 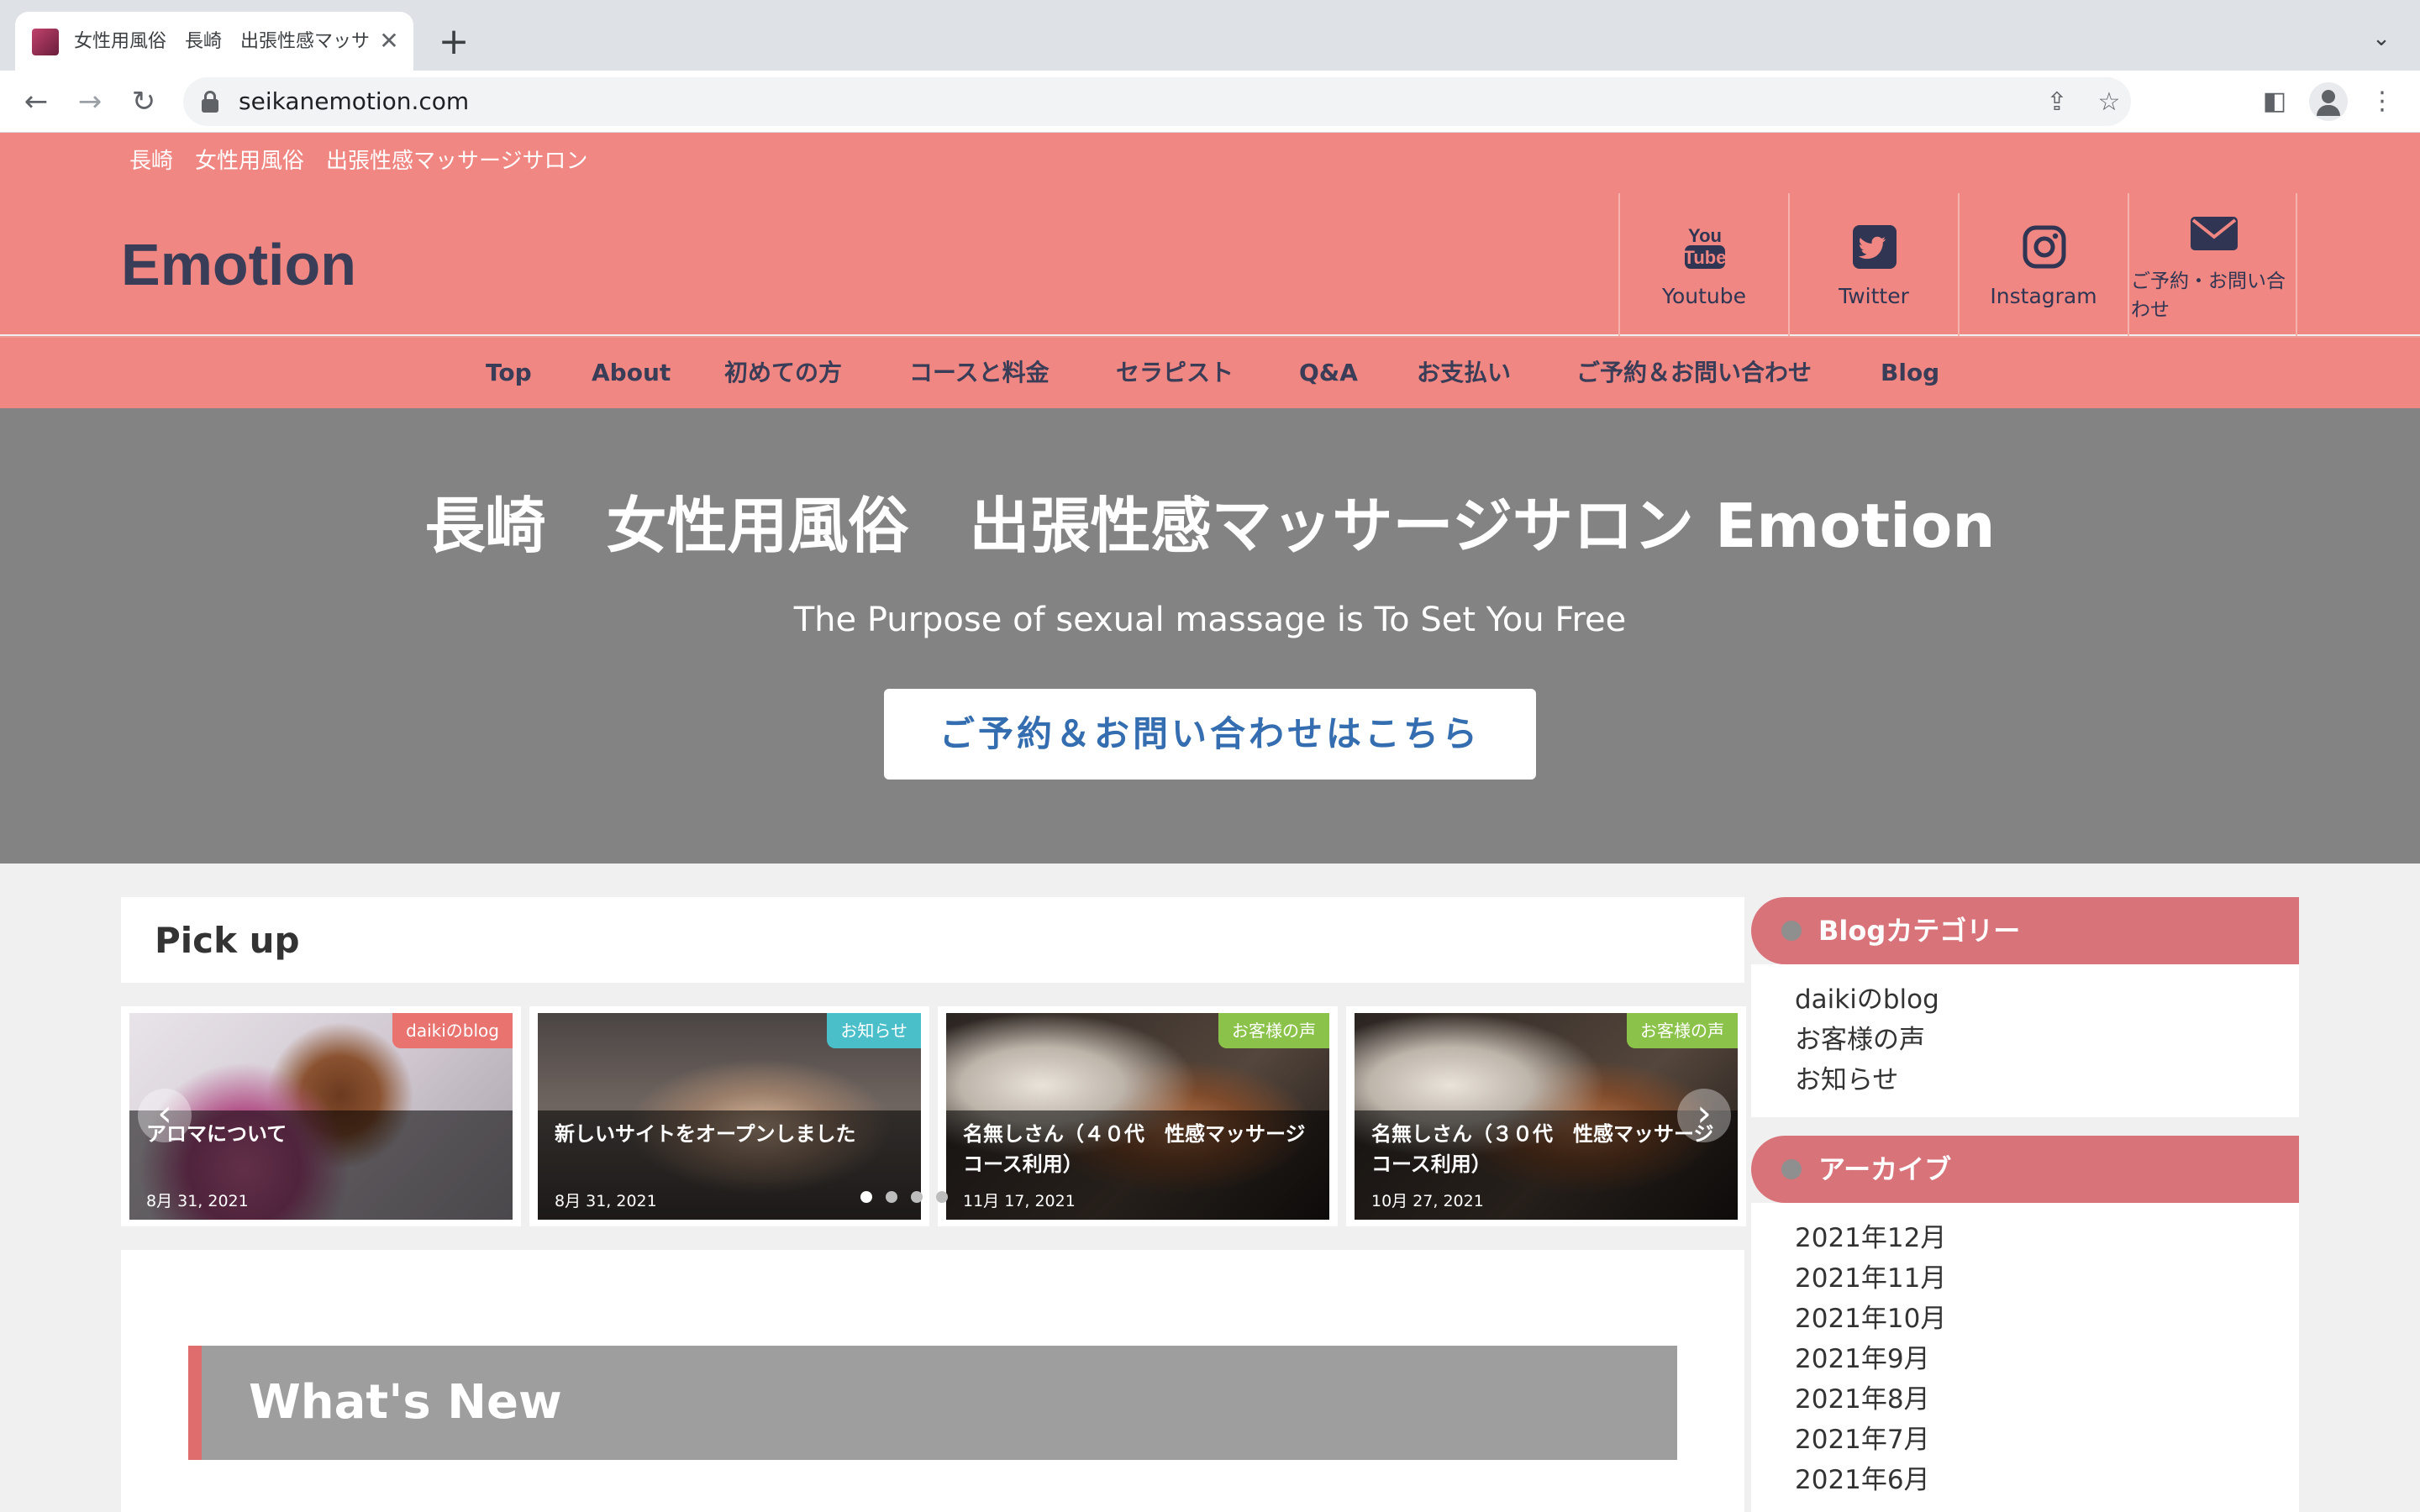 I want to click on browser-tab: 女性用風俗 長崎 出張性感マッサ ✕, so click(x=214, y=41).